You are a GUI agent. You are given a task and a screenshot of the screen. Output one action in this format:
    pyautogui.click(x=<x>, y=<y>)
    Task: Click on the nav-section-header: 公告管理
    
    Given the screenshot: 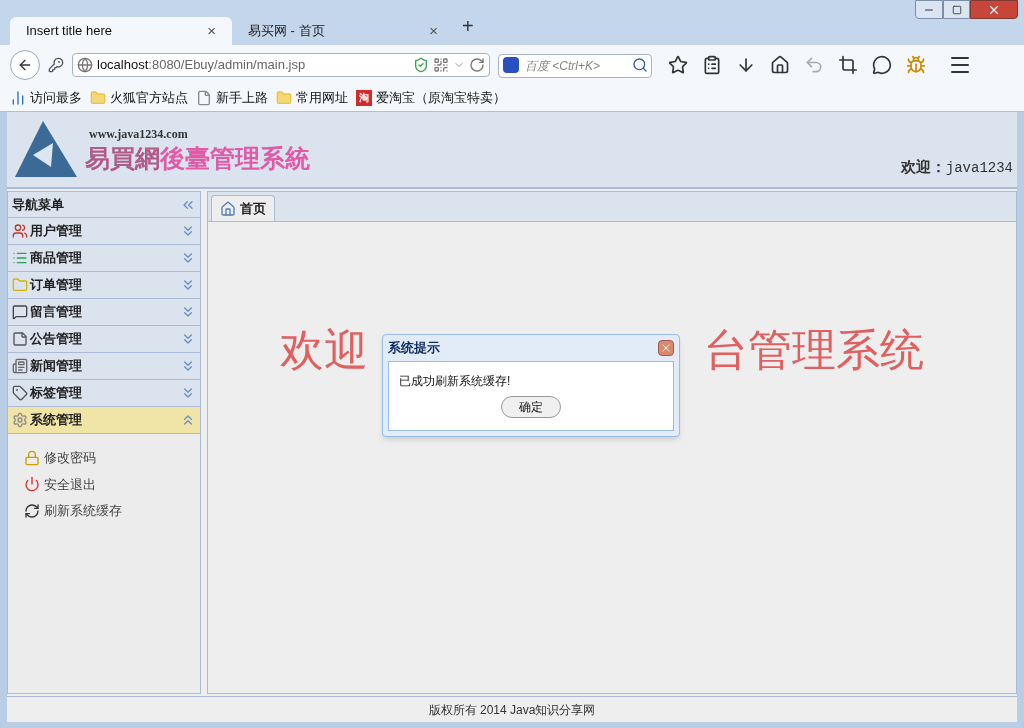 What is the action you would take?
    pyautogui.click(x=104, y=339)
    